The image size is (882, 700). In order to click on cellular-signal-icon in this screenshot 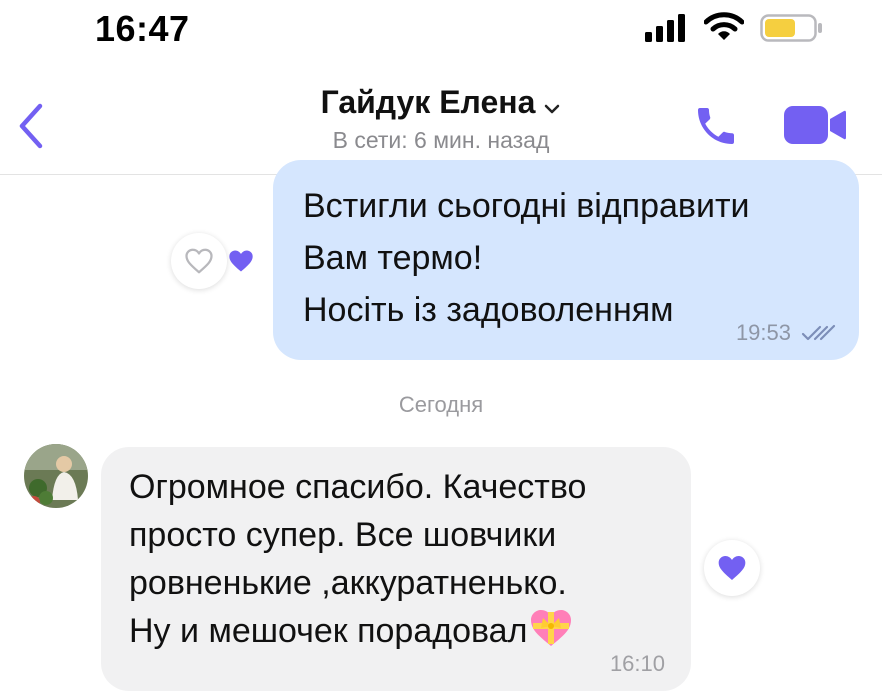, I will do `click(665, 28)`.